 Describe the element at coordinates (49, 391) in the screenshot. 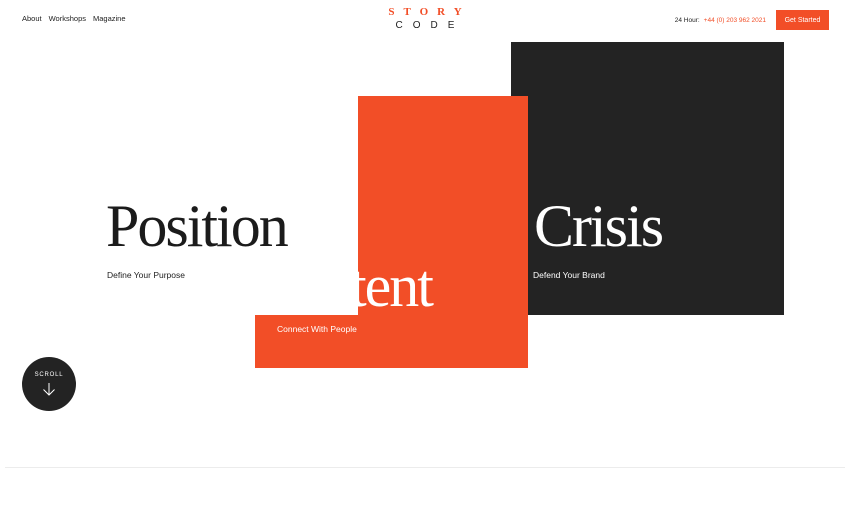

I see `arrow-down-icon` at that location.